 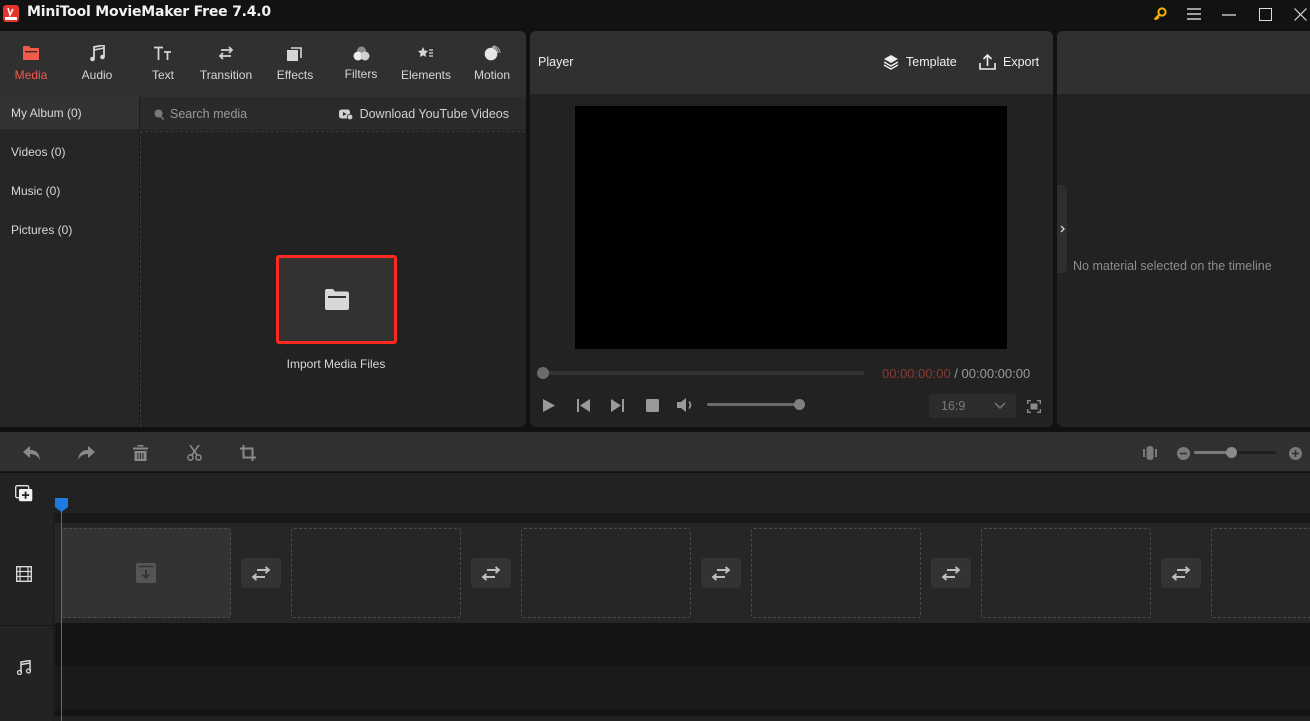 I want to click on menu-button, so click(x=1194, y=14).